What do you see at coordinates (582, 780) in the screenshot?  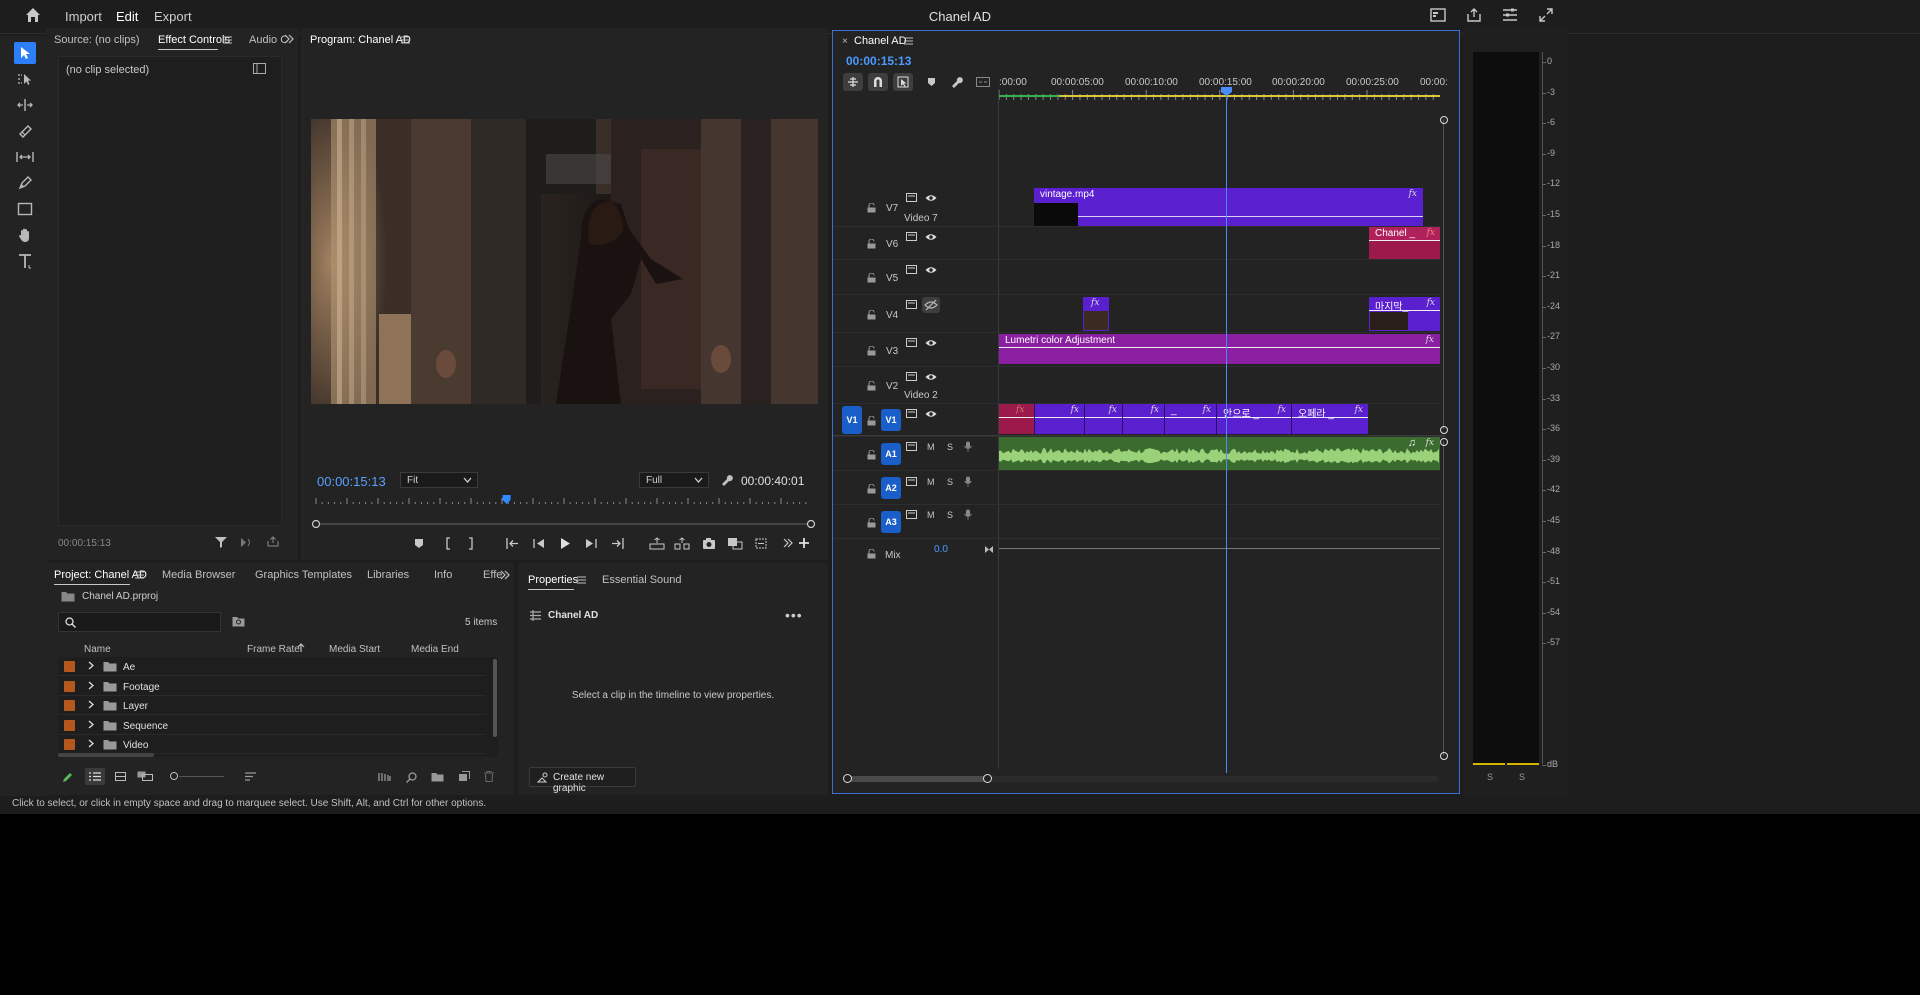 I see `create-new-graphic-button: Create new graphic` at bounding box center [582, 780].